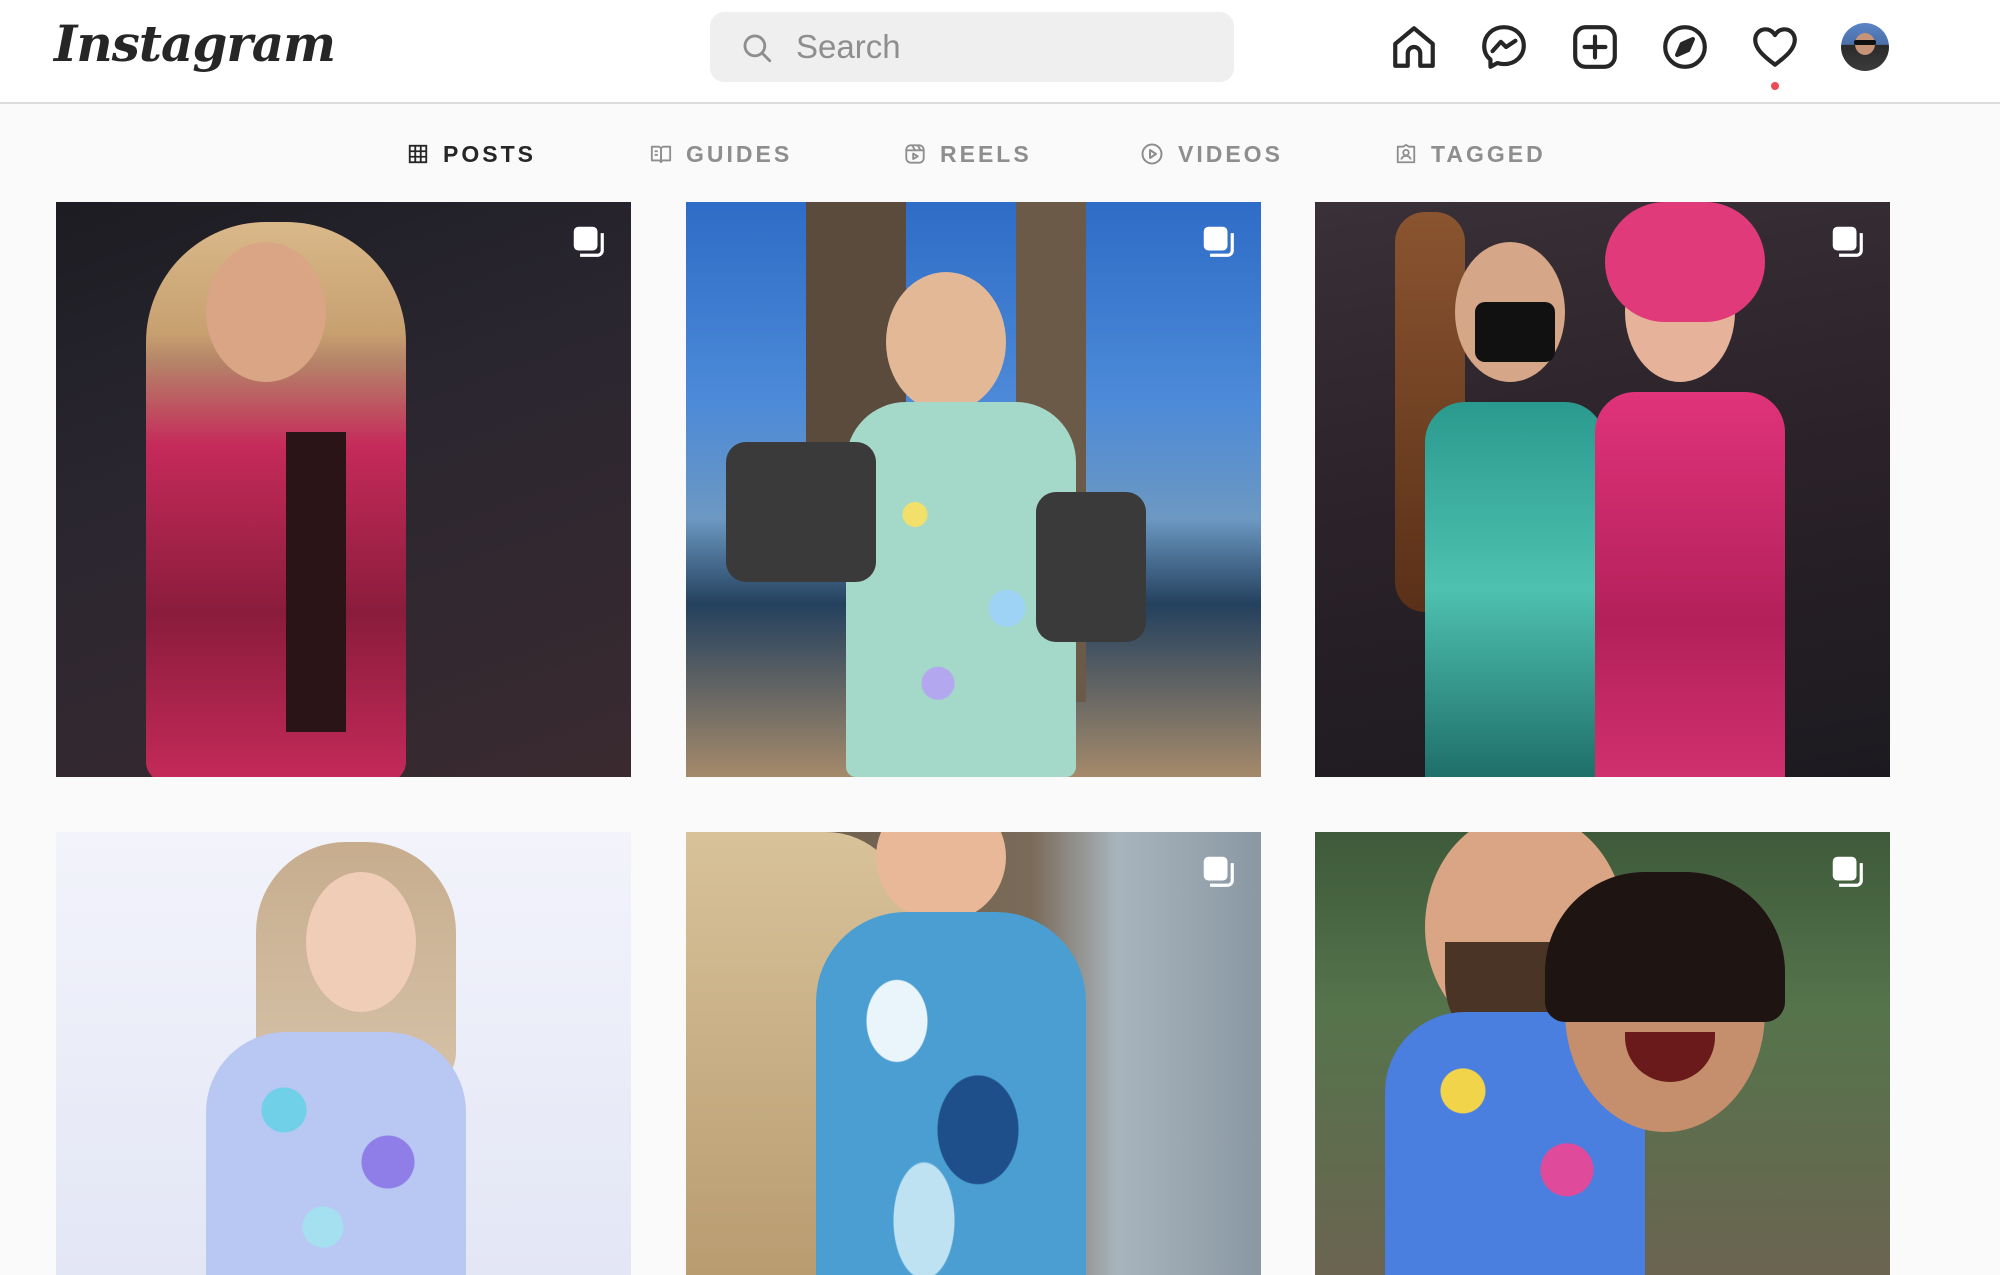  What do you see at coordinates (195, 43) in the screenshot?
I see `instagram-logo: Instagram` at bounding box center [195, 43].